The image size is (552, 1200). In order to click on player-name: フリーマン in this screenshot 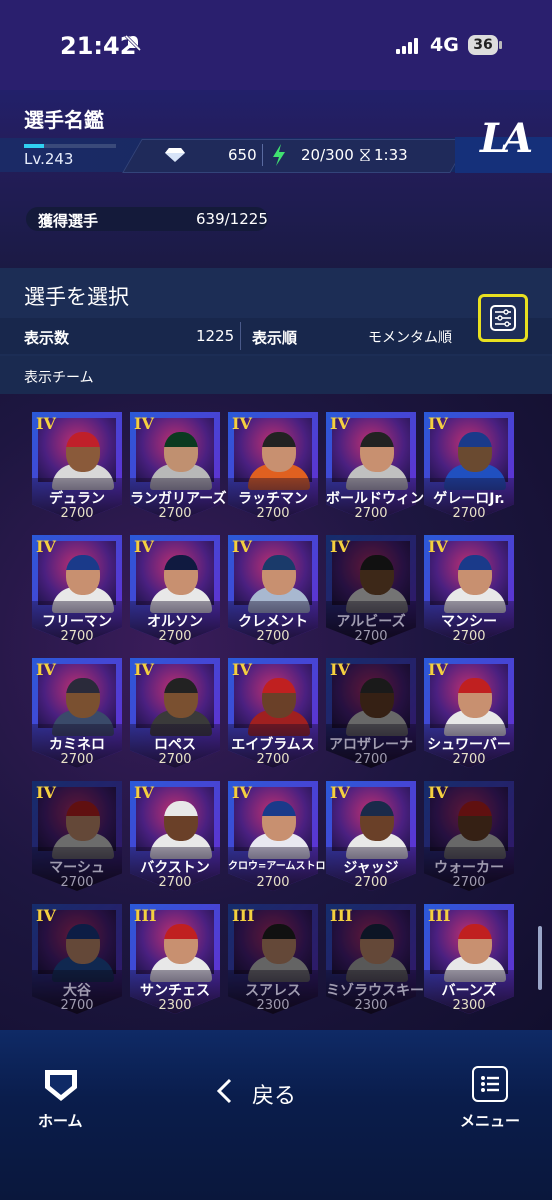, I will do `click(77, 622)`.